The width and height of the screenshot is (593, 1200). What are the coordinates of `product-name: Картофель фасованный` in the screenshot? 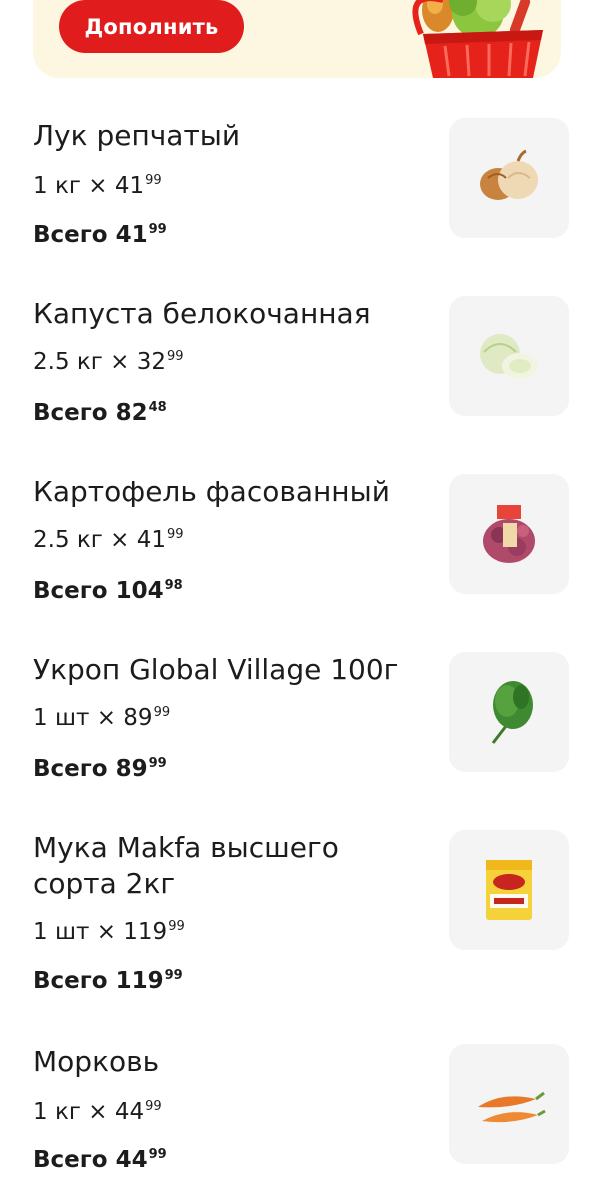 It's located at (211, 491).